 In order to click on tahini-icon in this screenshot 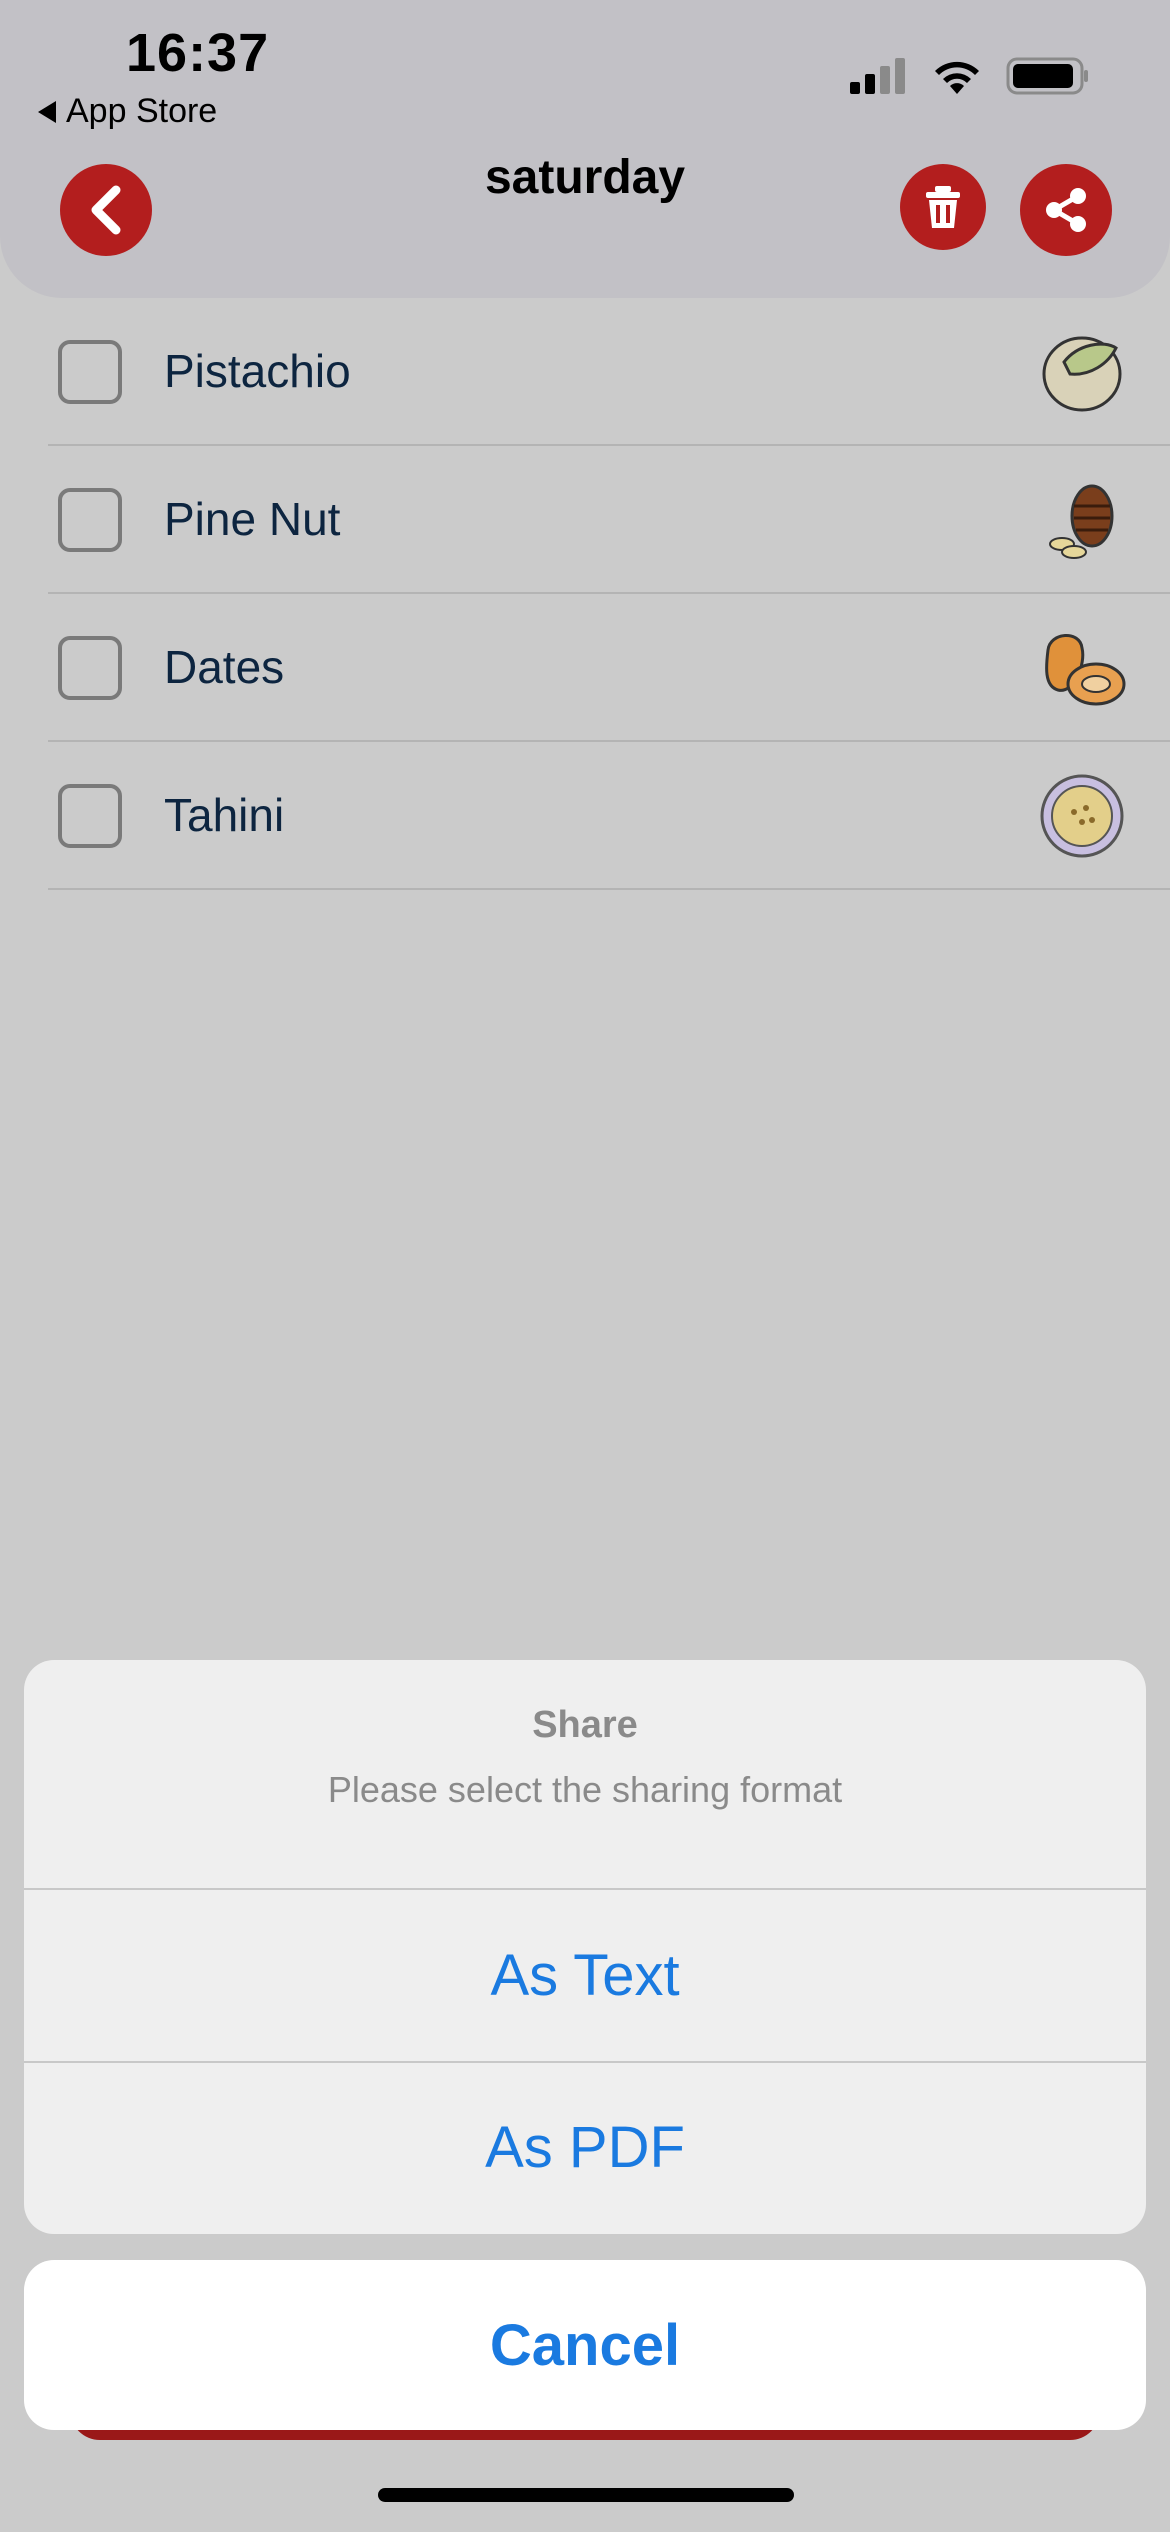, I will do `click(1082, 816)`.